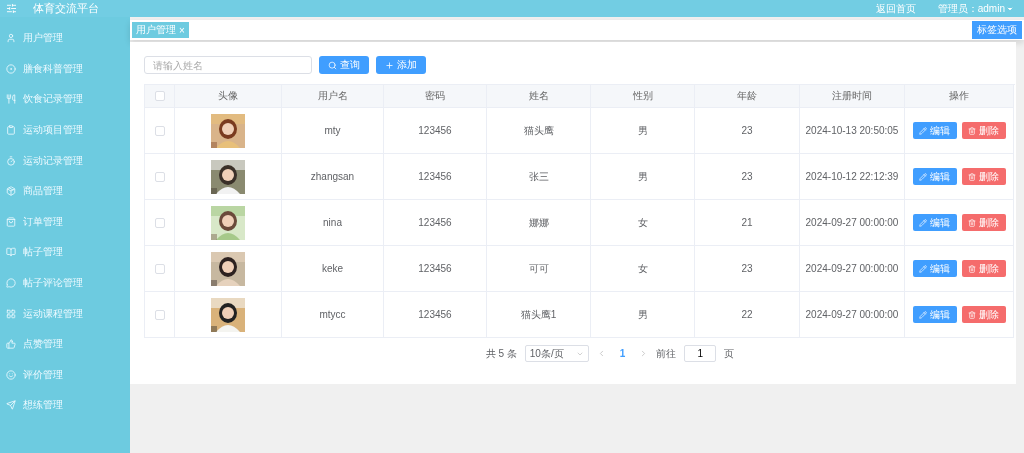 This screenshot has height=453, width=1024. I want to click on sidebar-item: 运动记录管理, so click(53, 160).